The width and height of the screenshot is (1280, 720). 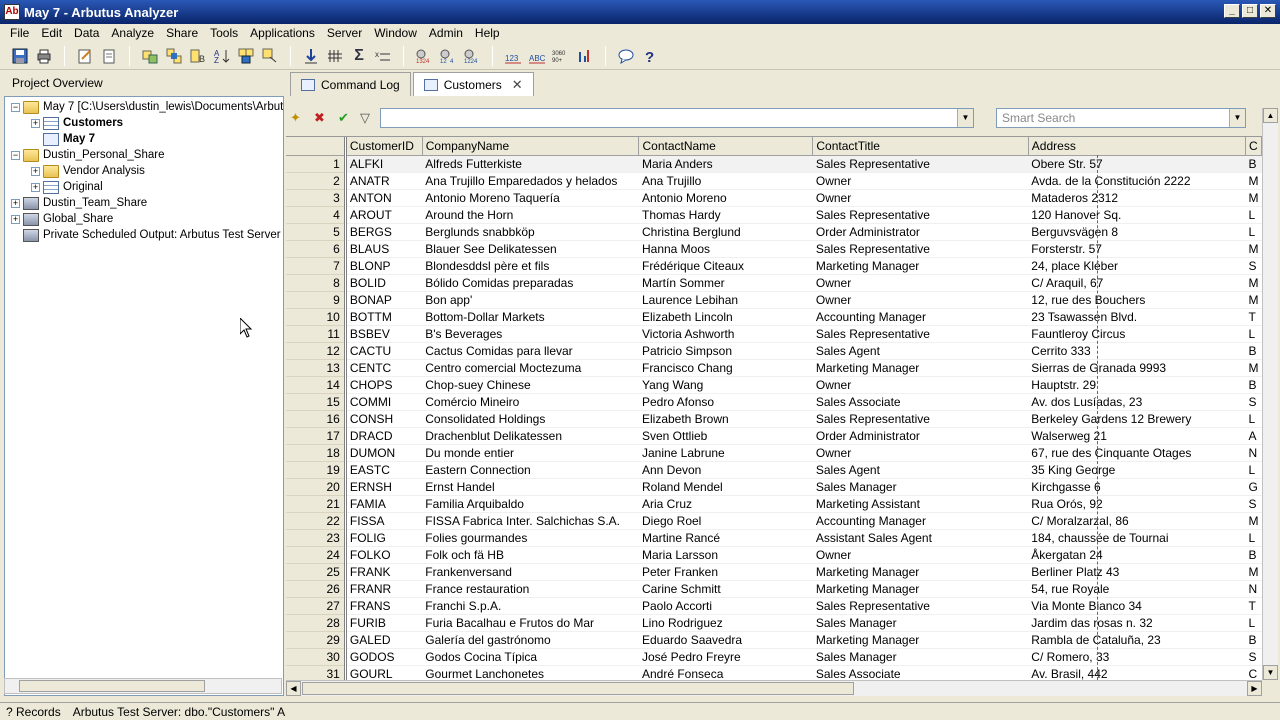 What do you see at coordinates (316, 198) in the screenshot?
I see `row-number: 3` at bounding box center [316, 198].